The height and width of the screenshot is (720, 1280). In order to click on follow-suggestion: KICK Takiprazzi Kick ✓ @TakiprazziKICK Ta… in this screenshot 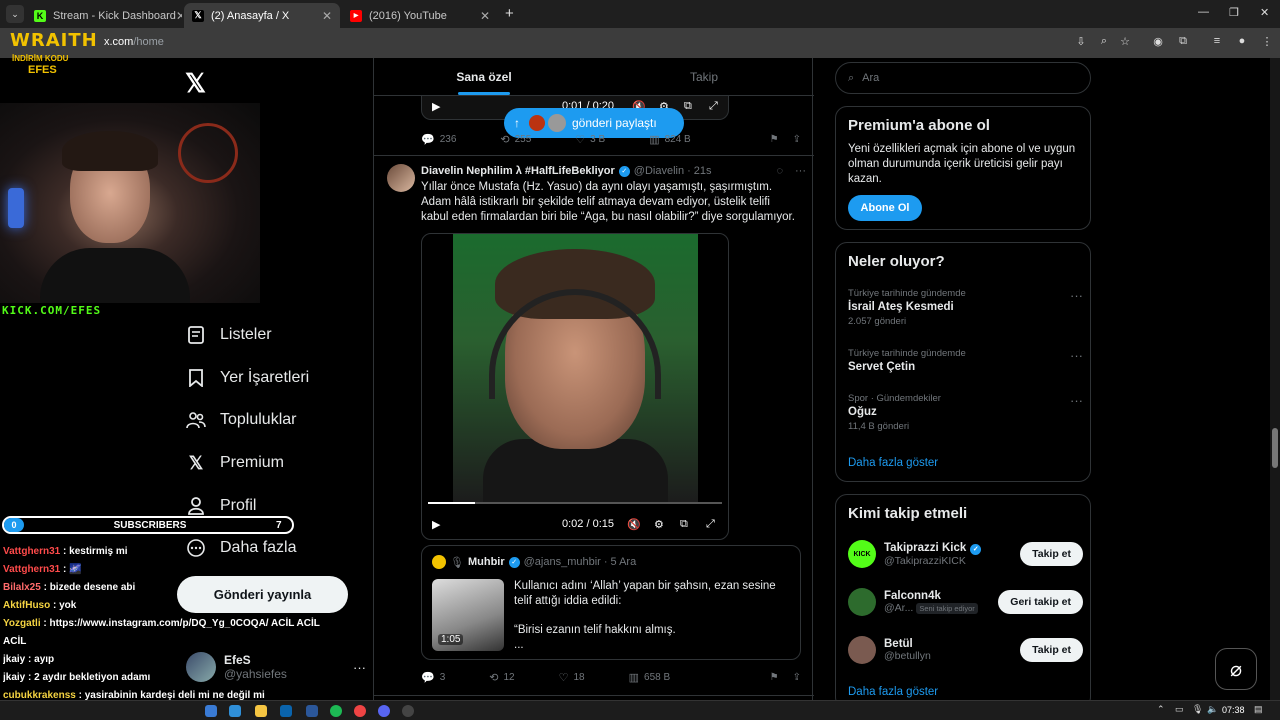, I will do `click(965, 554)`.